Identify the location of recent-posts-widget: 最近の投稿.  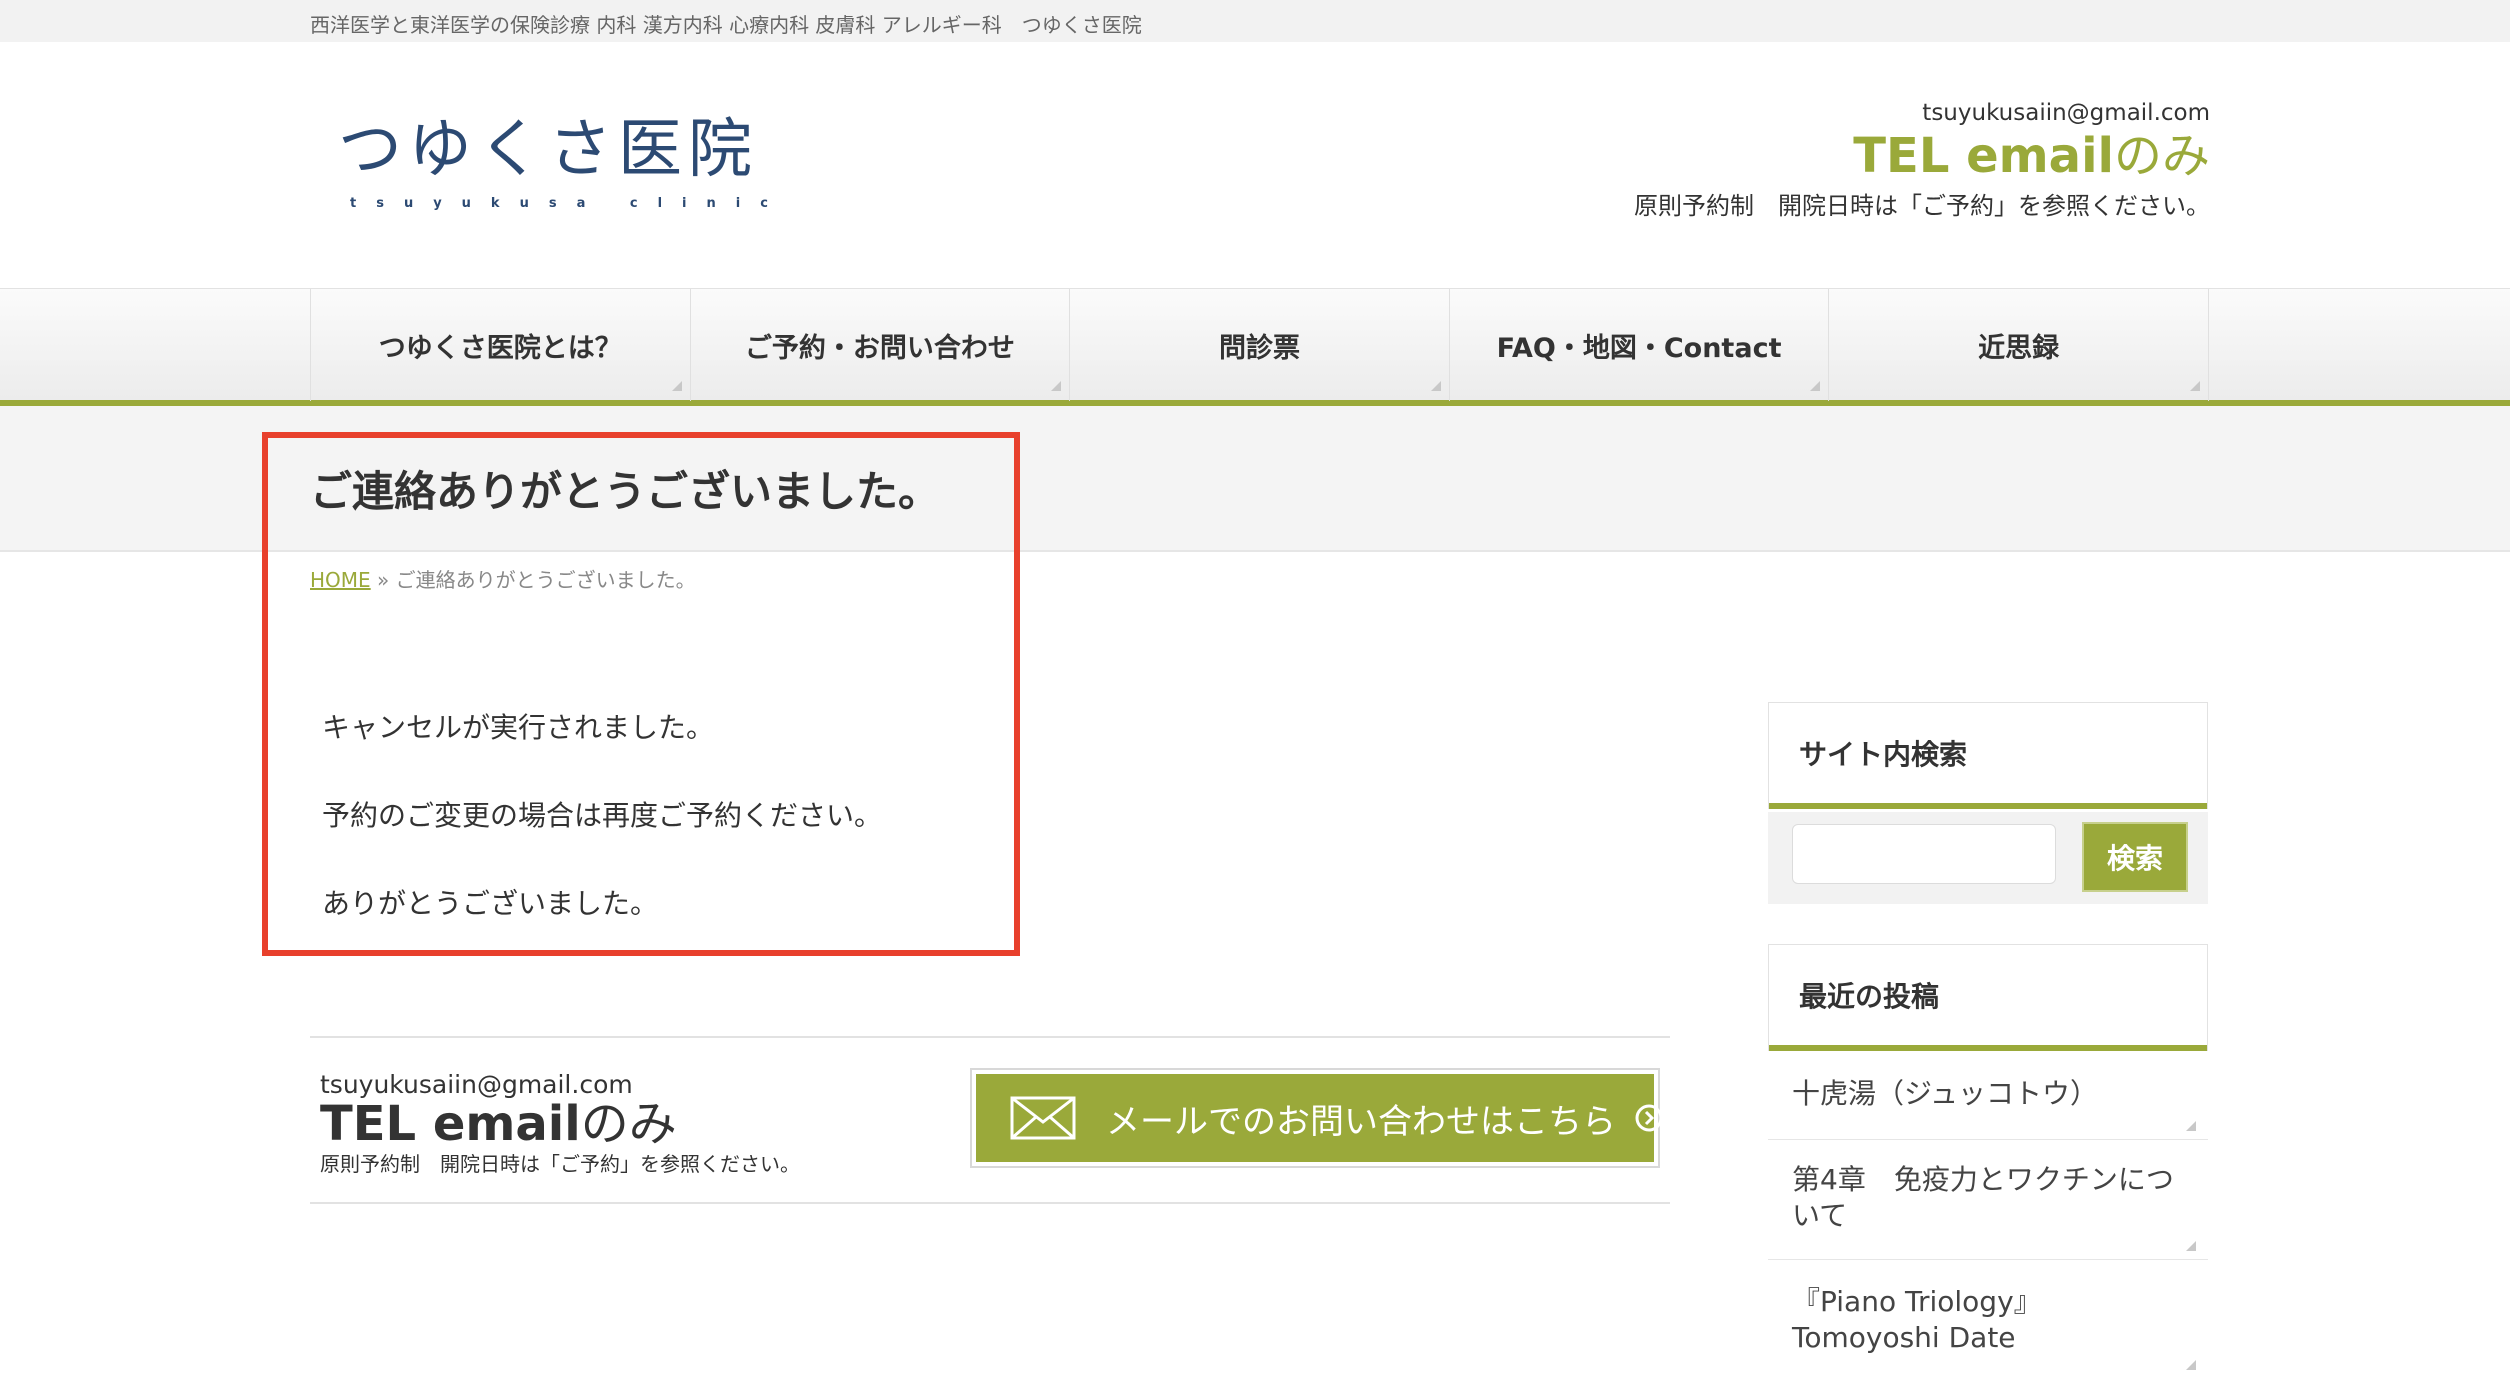
(1988, 997).